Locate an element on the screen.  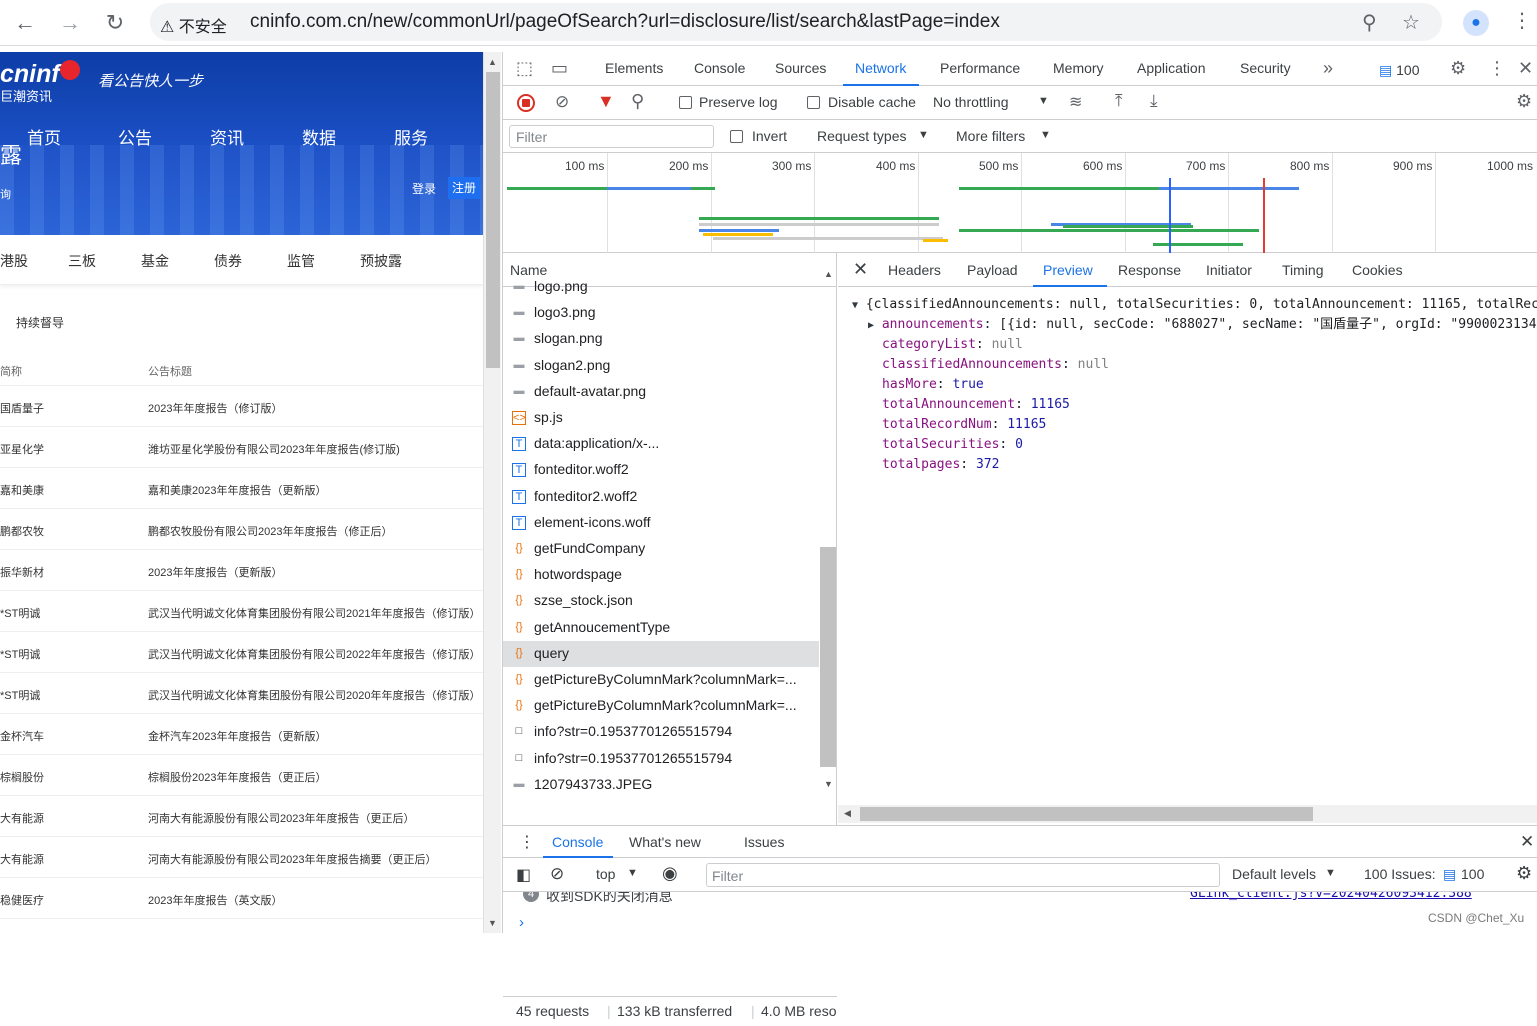
tab-console: Console is located at coordinates (719, 68).